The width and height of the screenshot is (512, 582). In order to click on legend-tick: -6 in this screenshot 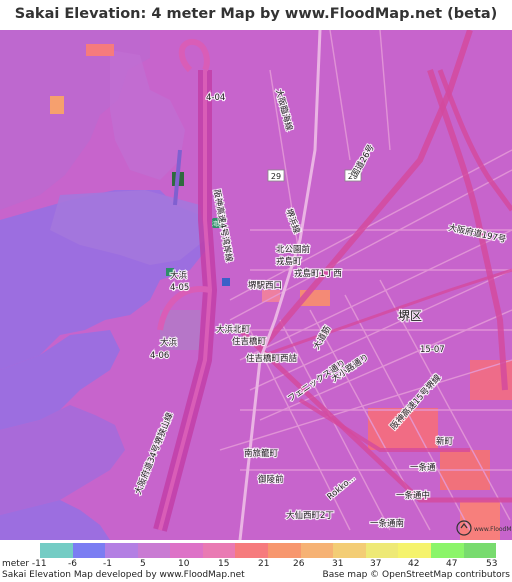, I will do `click(72, 564)`.